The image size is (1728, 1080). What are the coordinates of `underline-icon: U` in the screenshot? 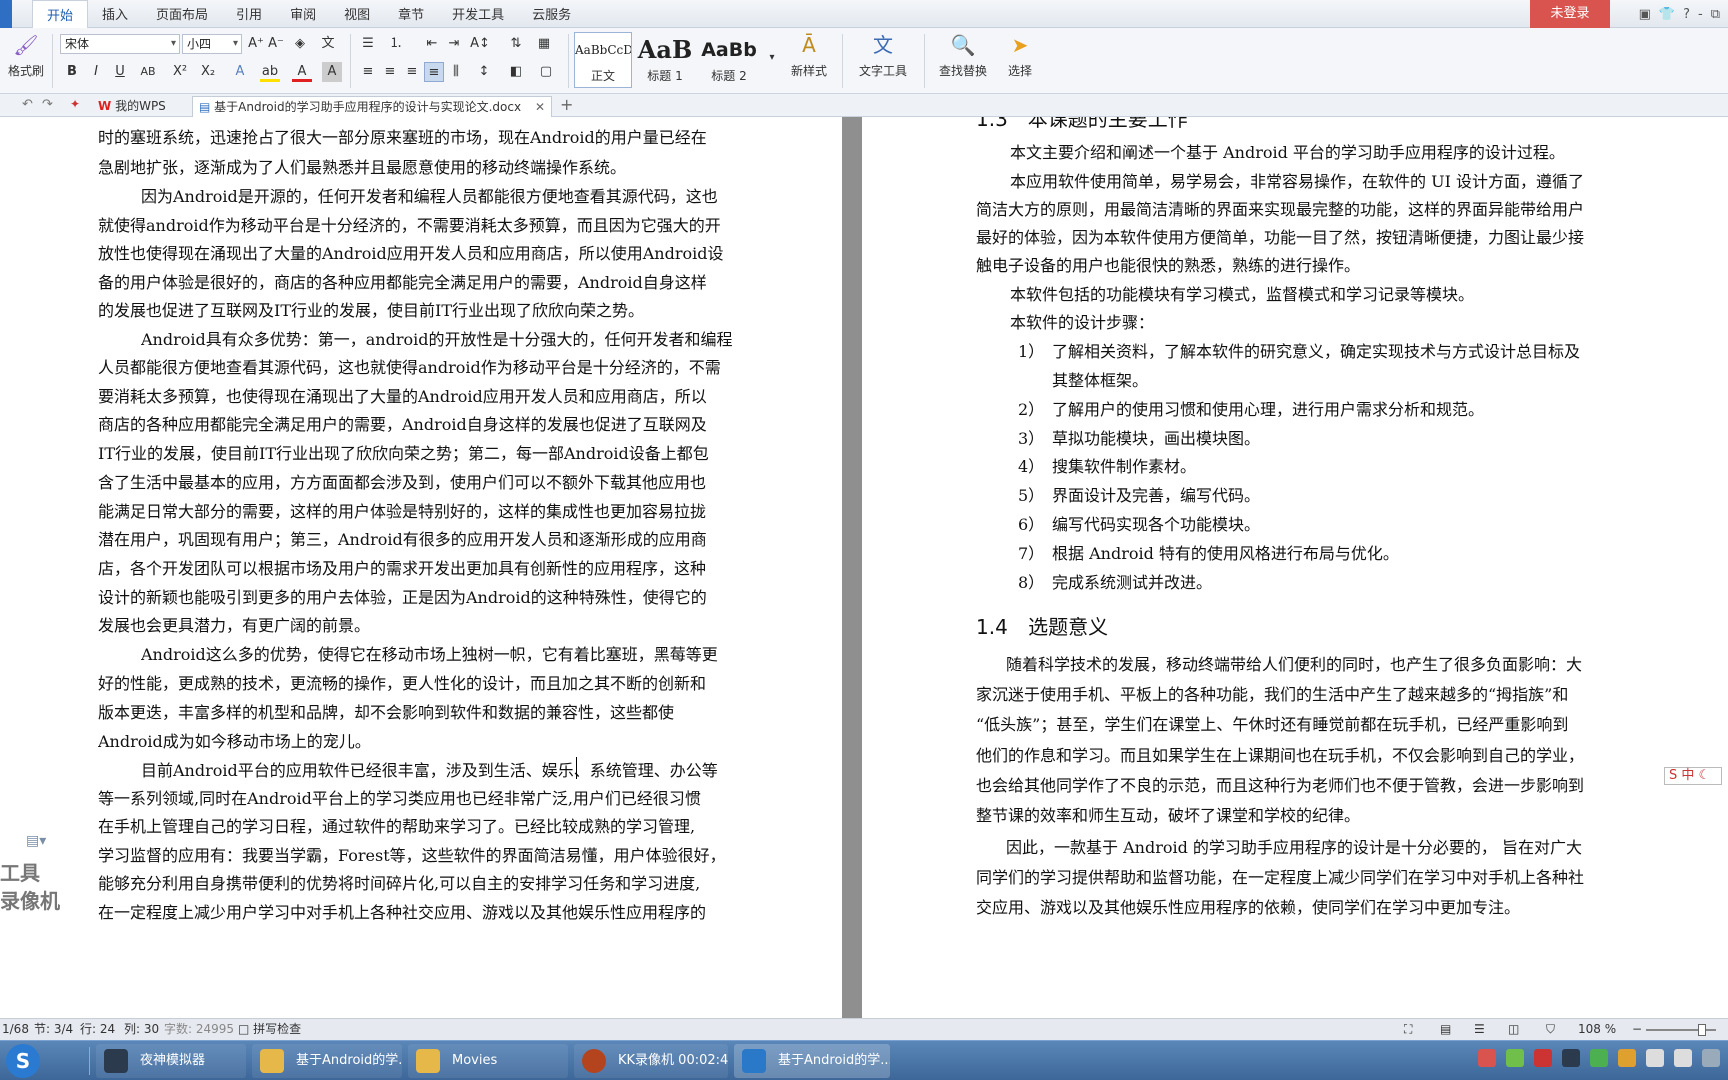 It's located at (120, 72).